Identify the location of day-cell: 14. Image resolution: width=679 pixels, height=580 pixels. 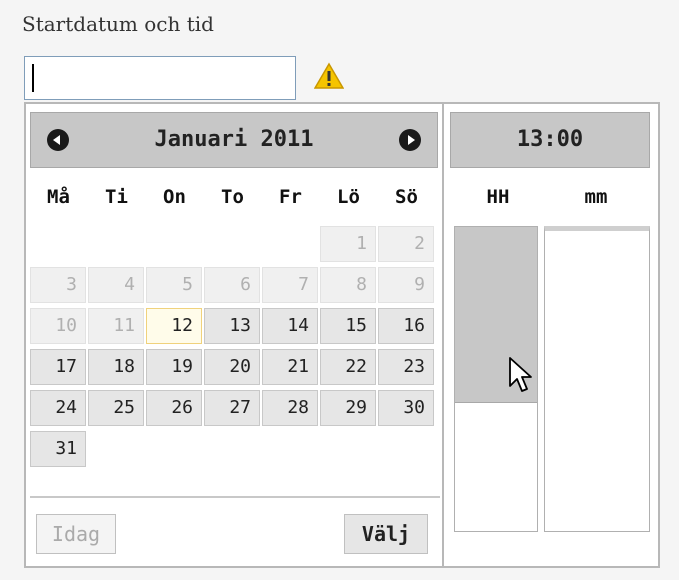
(290, 326).